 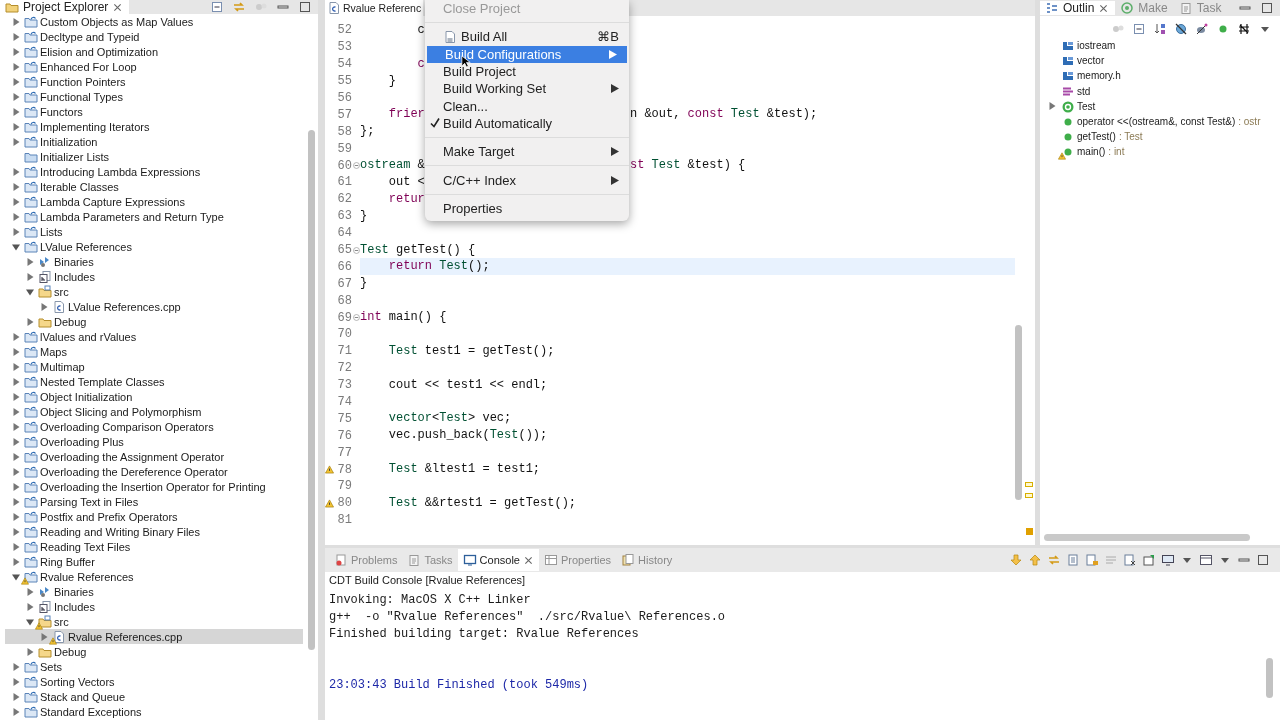 What do you see at coordinates (154, 141) in the screenshot?
I see `tree-item: Initialization` at bounding box center [154, 141].